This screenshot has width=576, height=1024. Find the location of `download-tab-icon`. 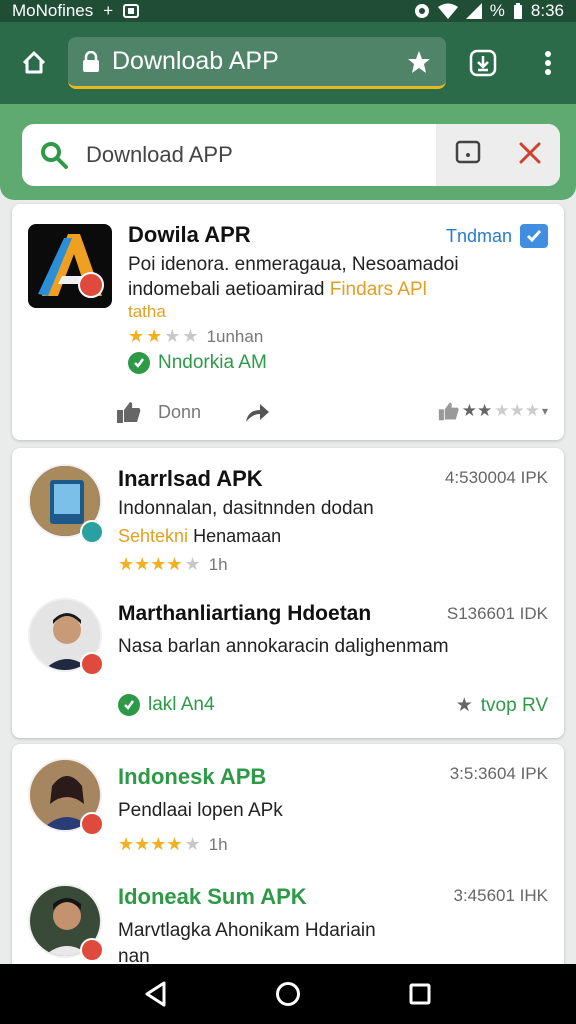

download-tab-icon is located at coordinates (483, 63).